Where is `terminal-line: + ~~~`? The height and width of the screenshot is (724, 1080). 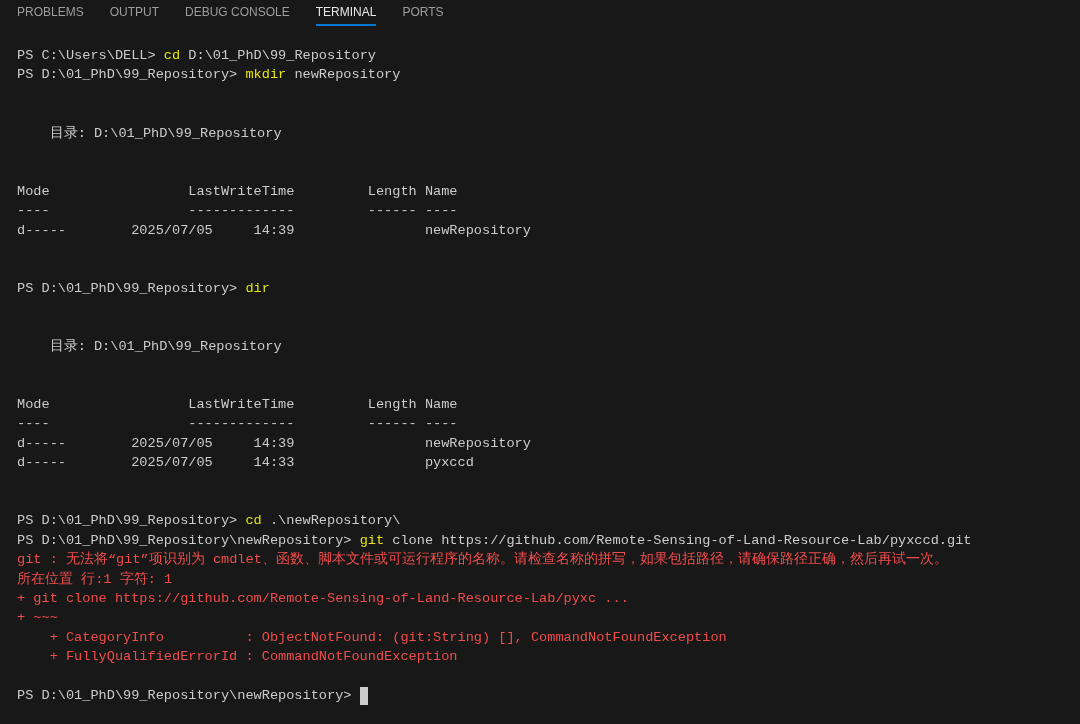
terminal-line: + ~~~ is located at coordinates (37, 618).